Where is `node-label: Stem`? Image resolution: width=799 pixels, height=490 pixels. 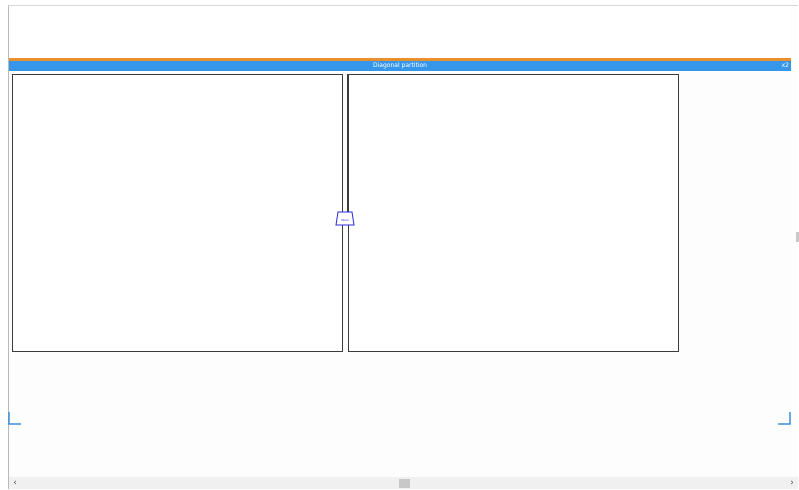
node-label: Stem is located at coordinates (345, 220).